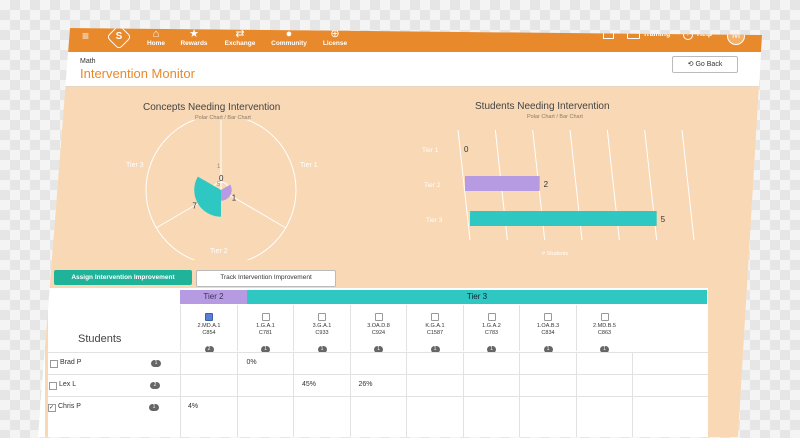 This screenshot has height=438, width=800. Describe the element at coordinates (709, 64) in the screenshot. I see `go-back-label: Go Back` at that location.